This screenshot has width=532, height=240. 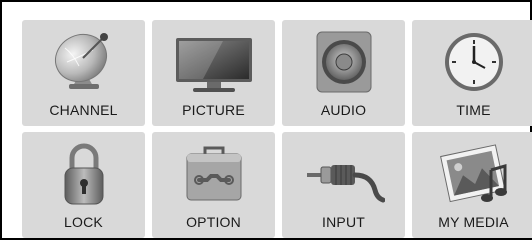 I want to click on menu-tile-channel: CHANNEL, so click(x=83, y=73).